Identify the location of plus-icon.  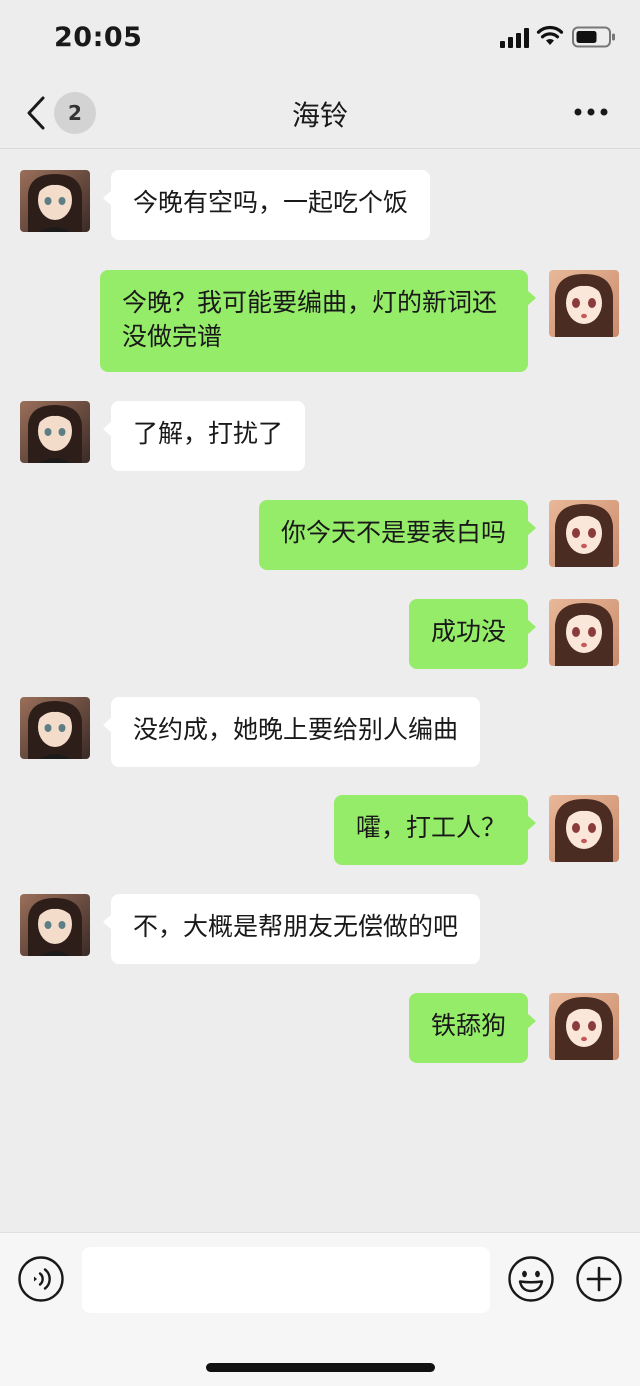
(599, 1279).